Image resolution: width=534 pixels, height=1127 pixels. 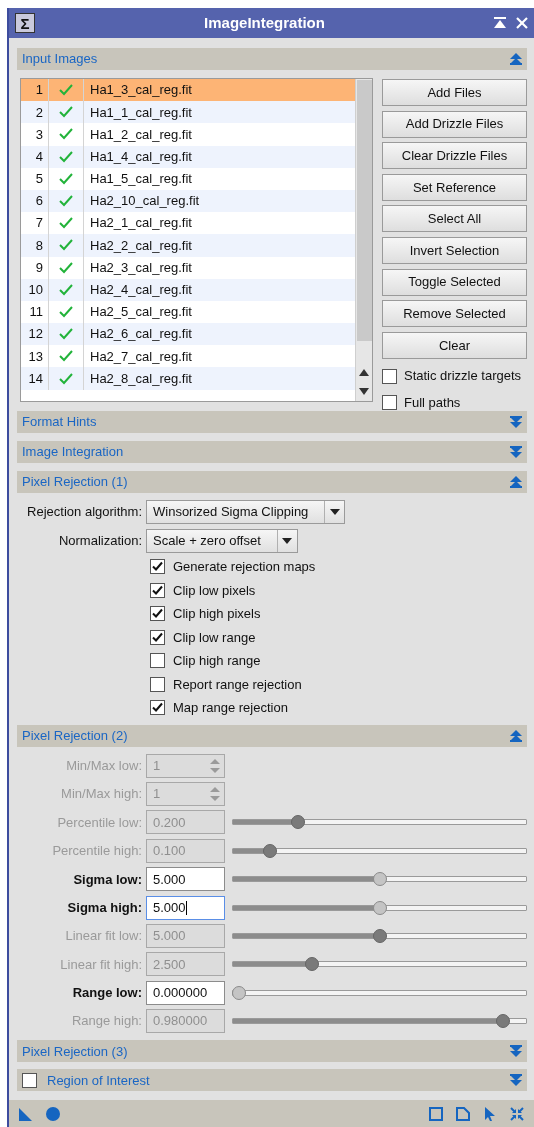 I want to click on shrink-icon, so click(x=517, y=1113).